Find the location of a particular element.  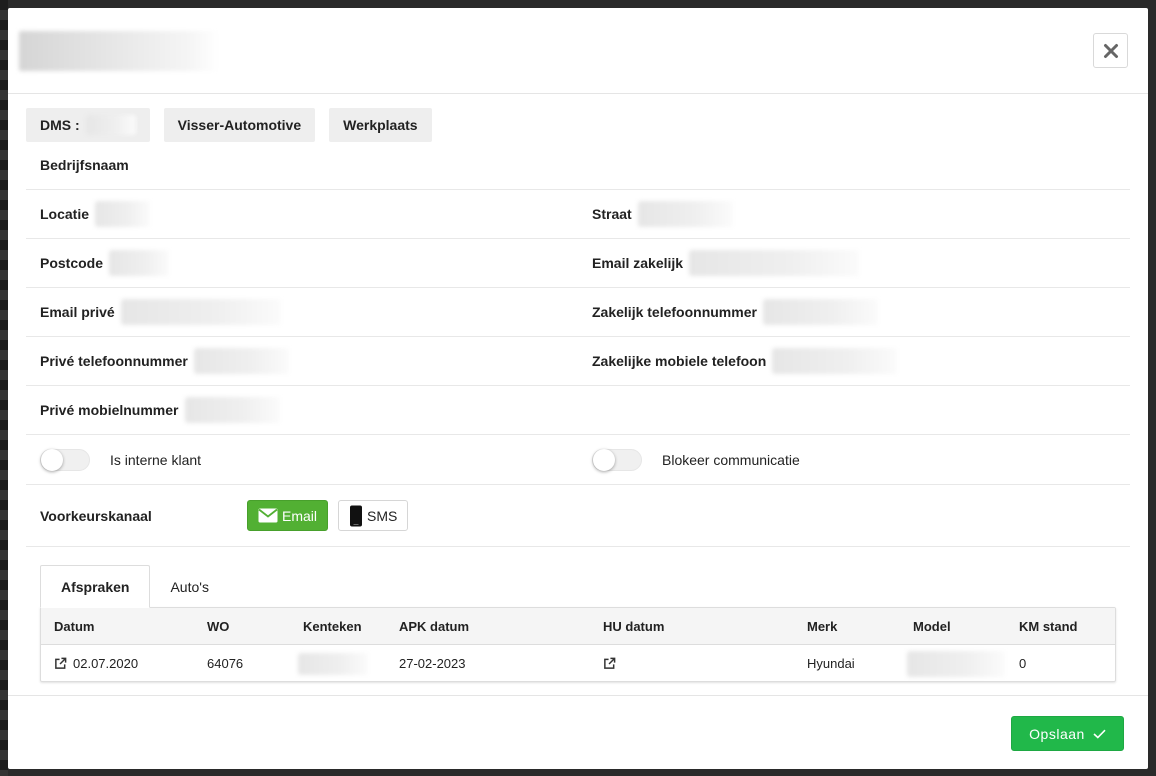

cell-model is located at coordinates (956, 663).